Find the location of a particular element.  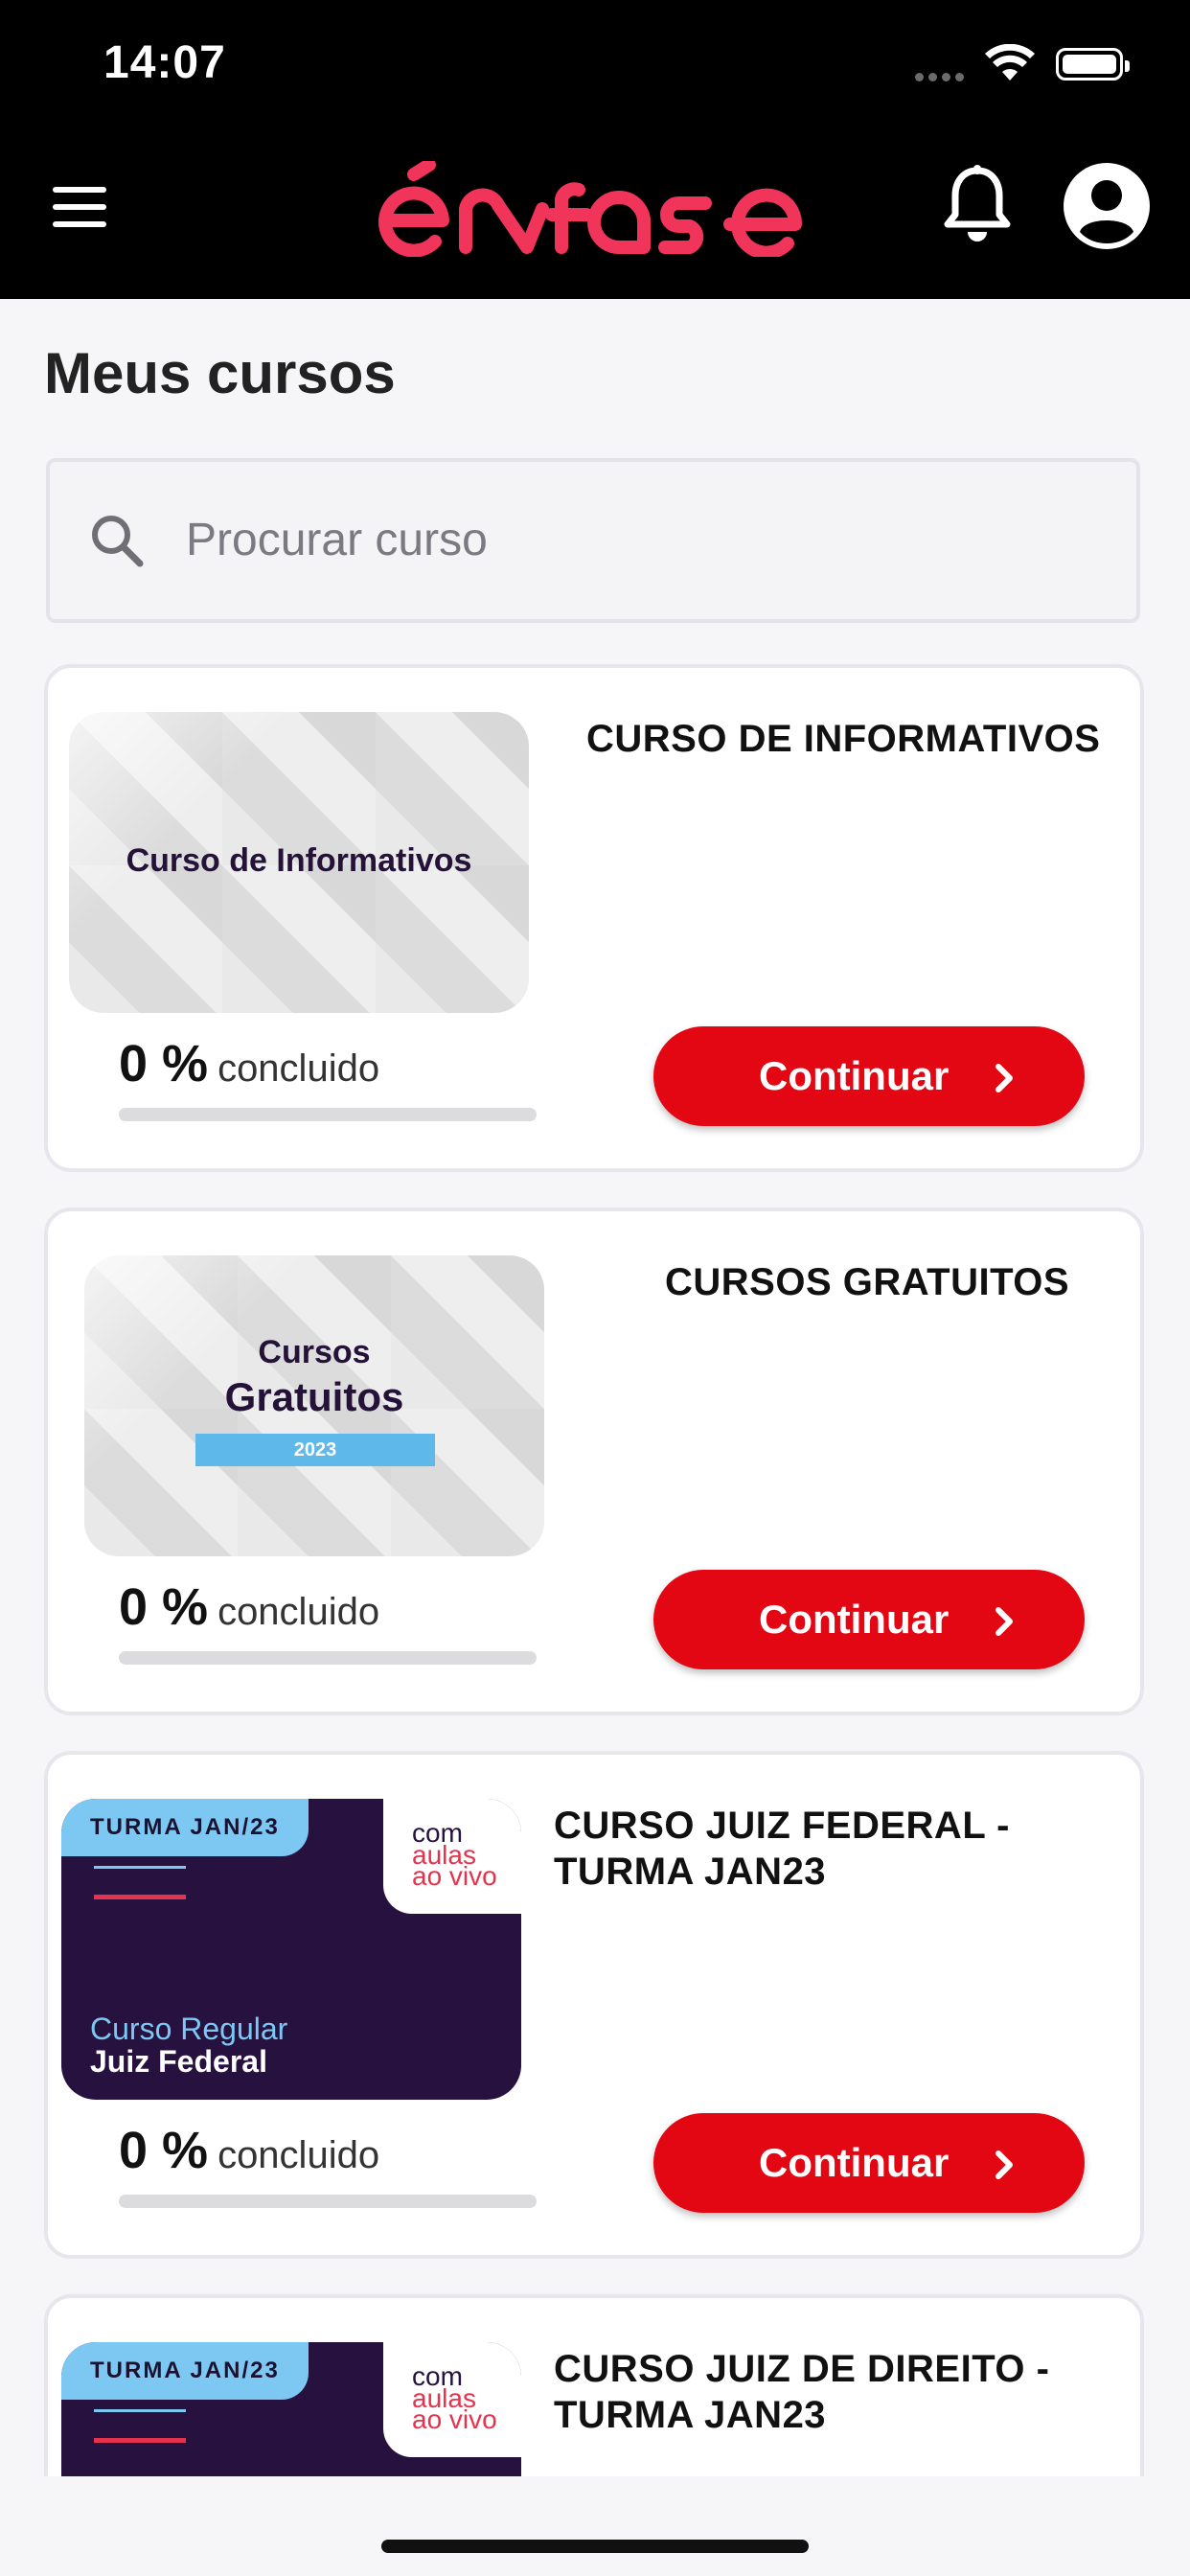

search-box is located at coordinates (593, 540).